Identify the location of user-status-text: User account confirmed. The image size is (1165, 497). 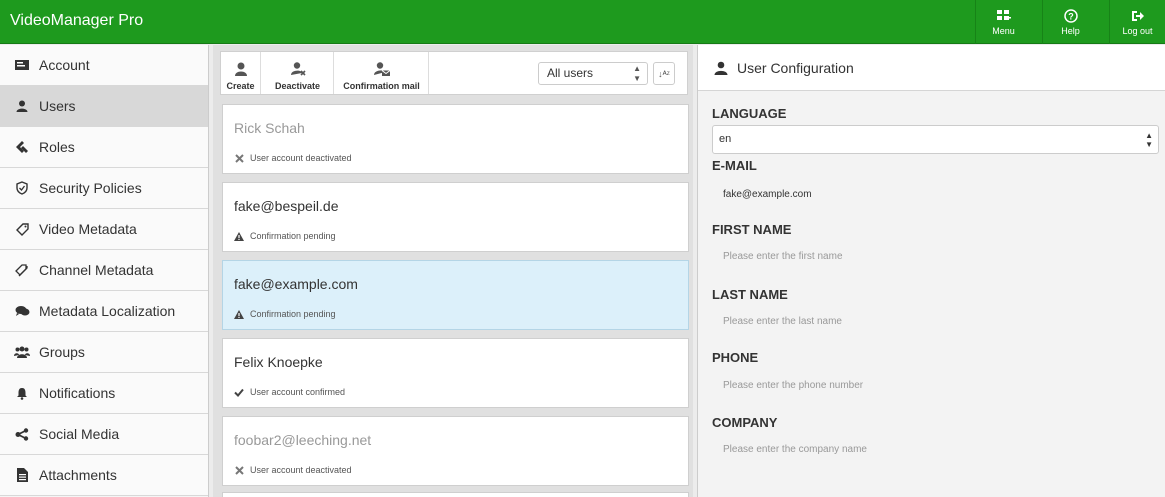
(298, 392).